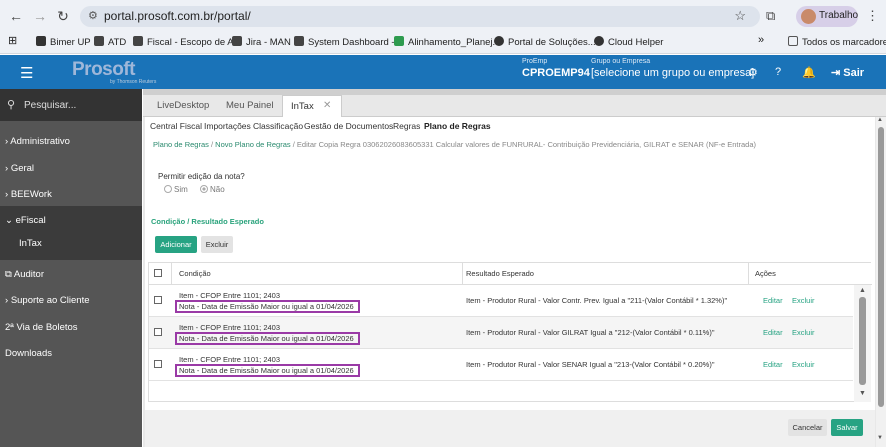 The image size is (886, 447). Describe the element at coordinates (41, 327) in the screenshot. I see `sidebar-item-boletos: 2ª Via de Boletos` at that location.